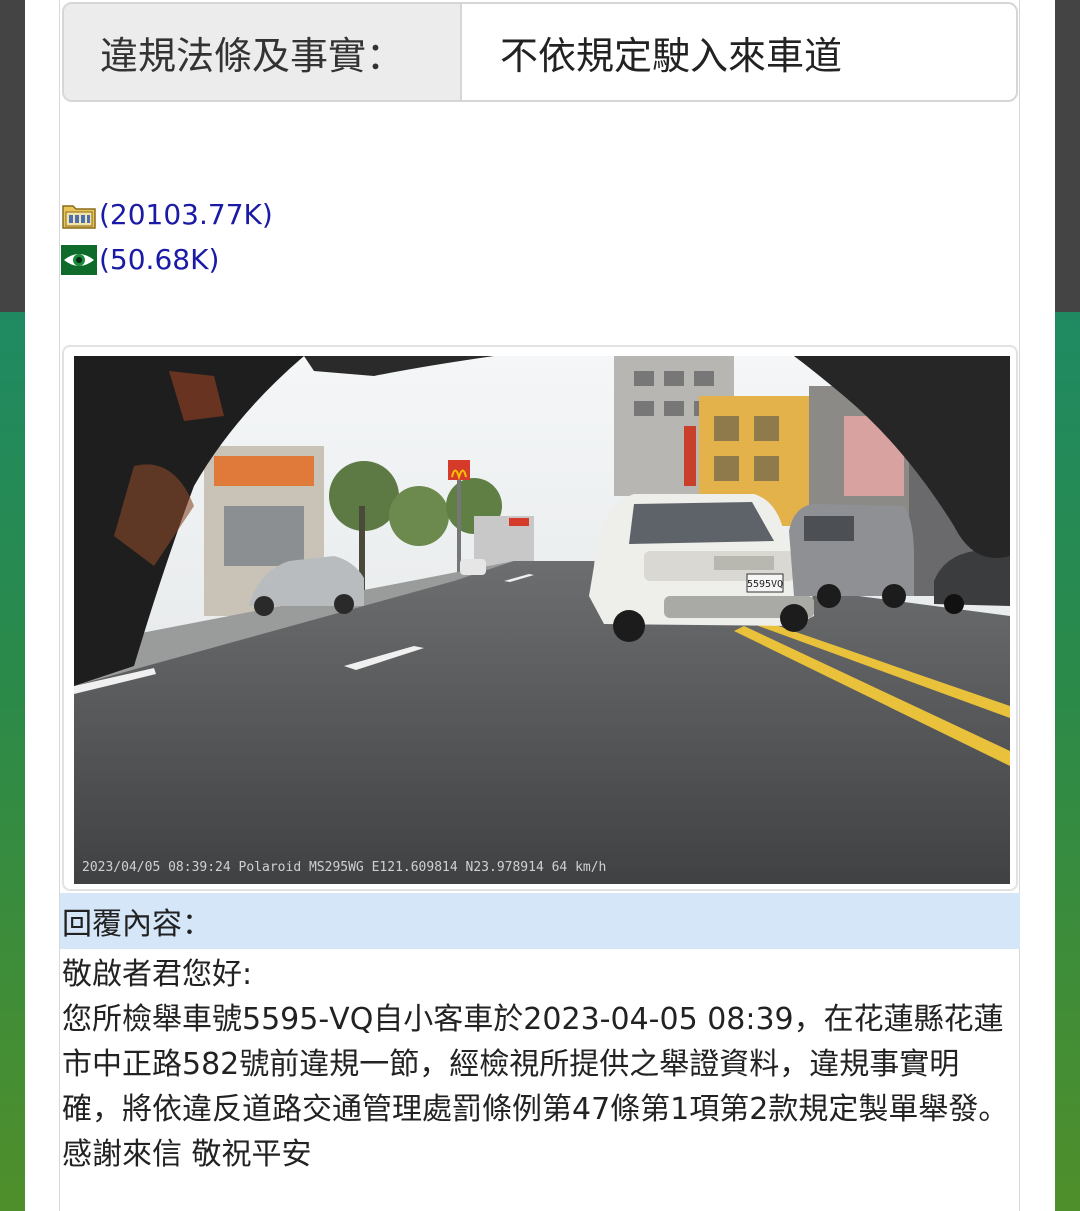 The image size is (1080, 1211). What do you see at coordinates (79, 259) in the screenshot?
I see `eye-preview-icon` at bounding box center [79, 259].